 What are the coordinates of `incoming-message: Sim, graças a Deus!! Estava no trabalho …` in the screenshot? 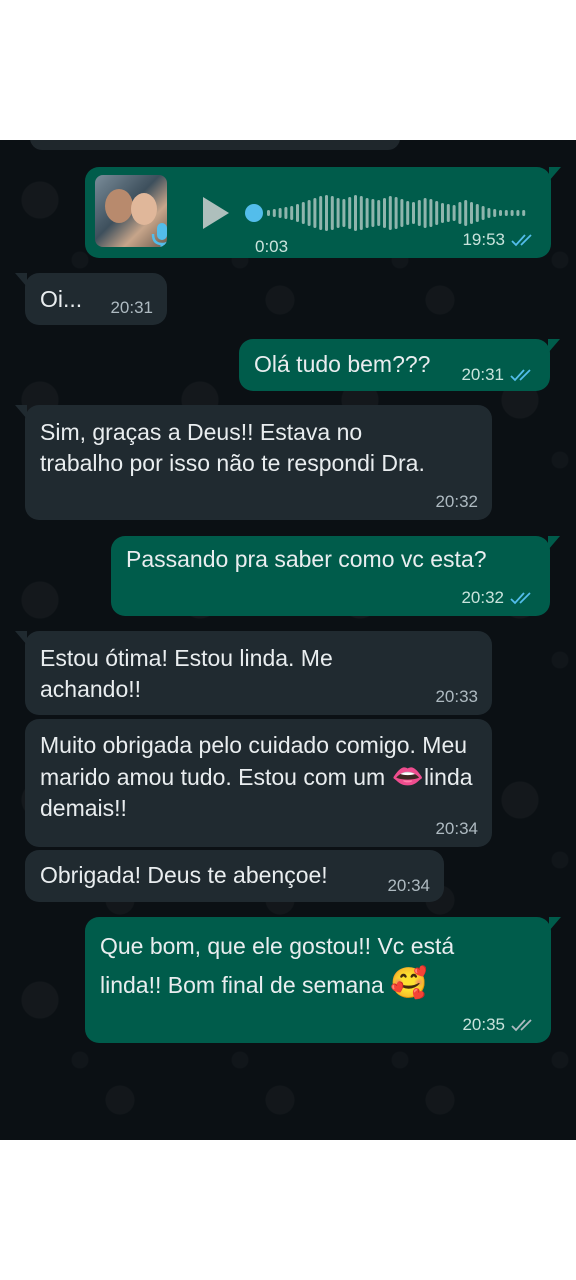 It's located at (253, 462).